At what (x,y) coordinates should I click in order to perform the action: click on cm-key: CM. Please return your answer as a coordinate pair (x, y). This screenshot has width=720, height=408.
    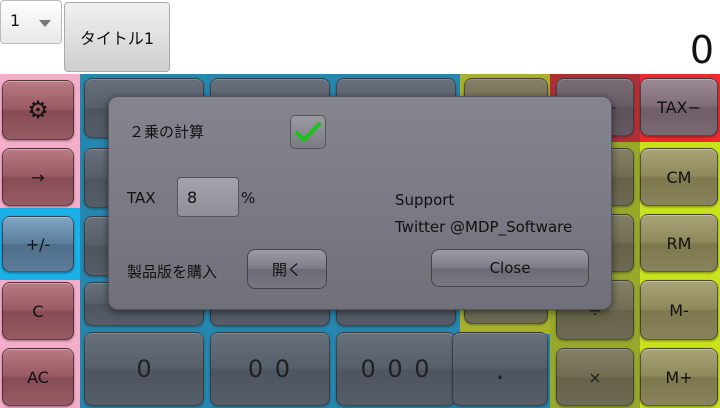
    Looking at the image, I should click on (679, 177).